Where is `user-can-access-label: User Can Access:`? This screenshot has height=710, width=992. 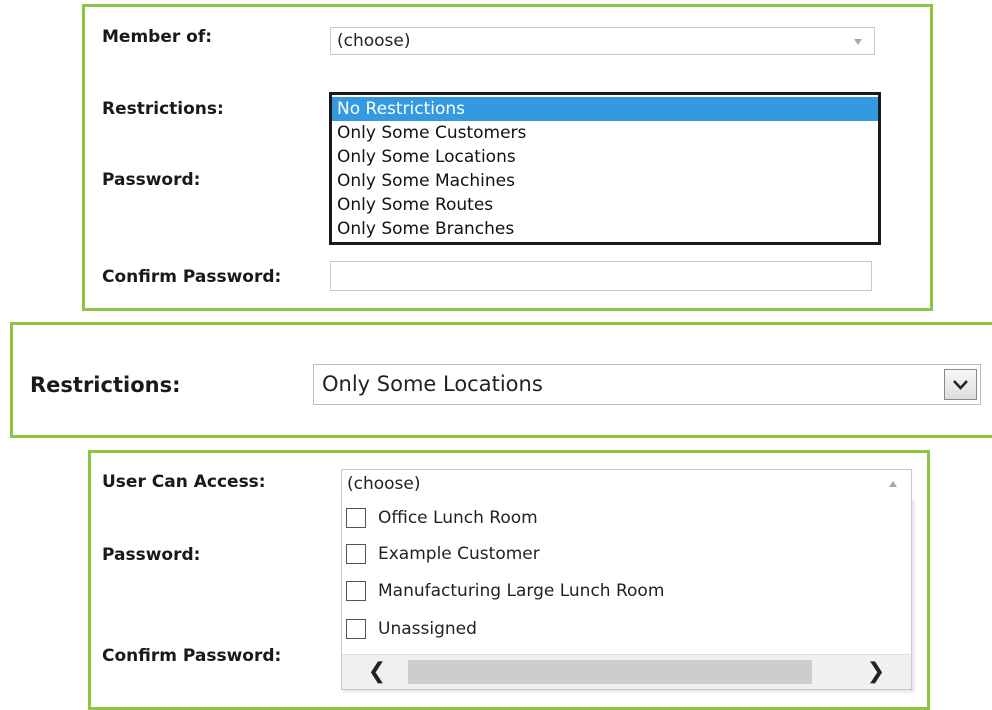 user-can-access-label: User Can Access: is located at coordinates (184, 482).